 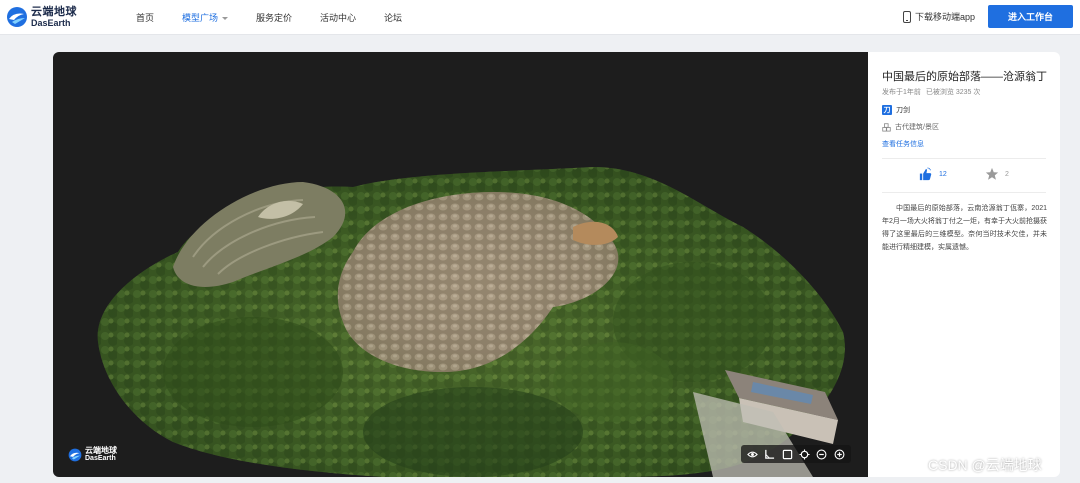 I want to click on star-icon, so click(x=992, y=173).